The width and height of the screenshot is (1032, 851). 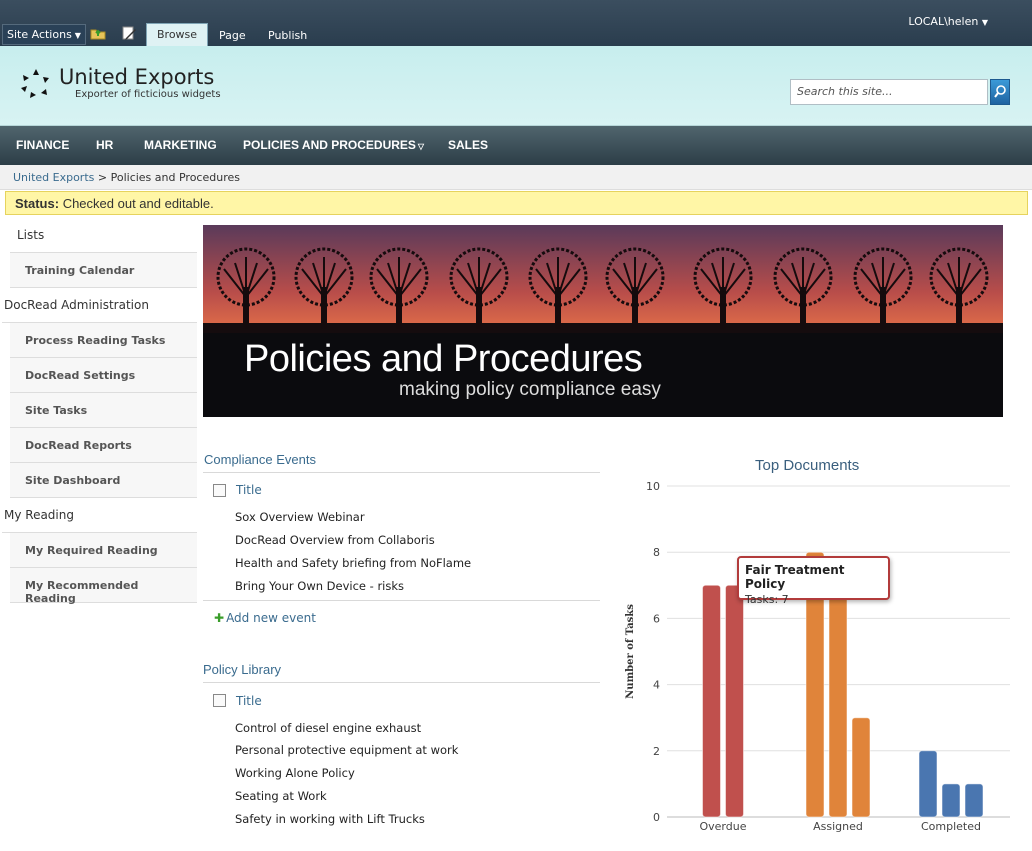 What do you see at coordinates (329, 145) in the screenshot?
I see `nav-policies-label: POLICIES AND PROCEDURES` at bounding box center [329, 145].